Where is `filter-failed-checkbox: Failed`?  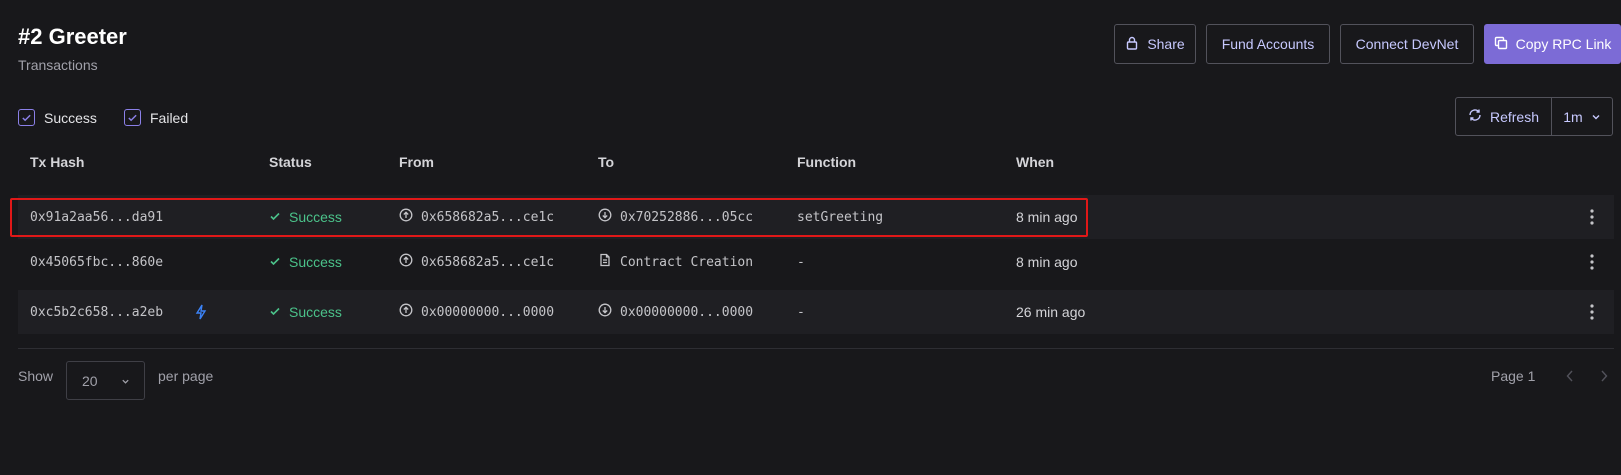
filter-failed-checkbox: Failed is located at coordinates (156, 117).